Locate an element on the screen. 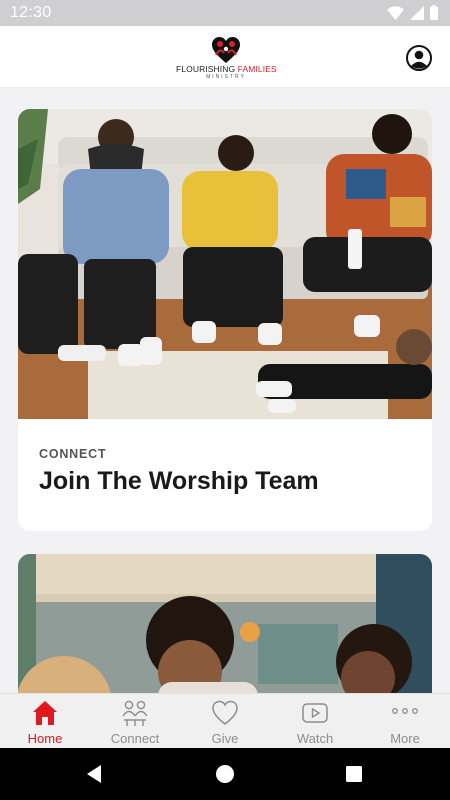 This screenshot has width=450, height=800. wifi-icon is located at coordinates (395, 12).